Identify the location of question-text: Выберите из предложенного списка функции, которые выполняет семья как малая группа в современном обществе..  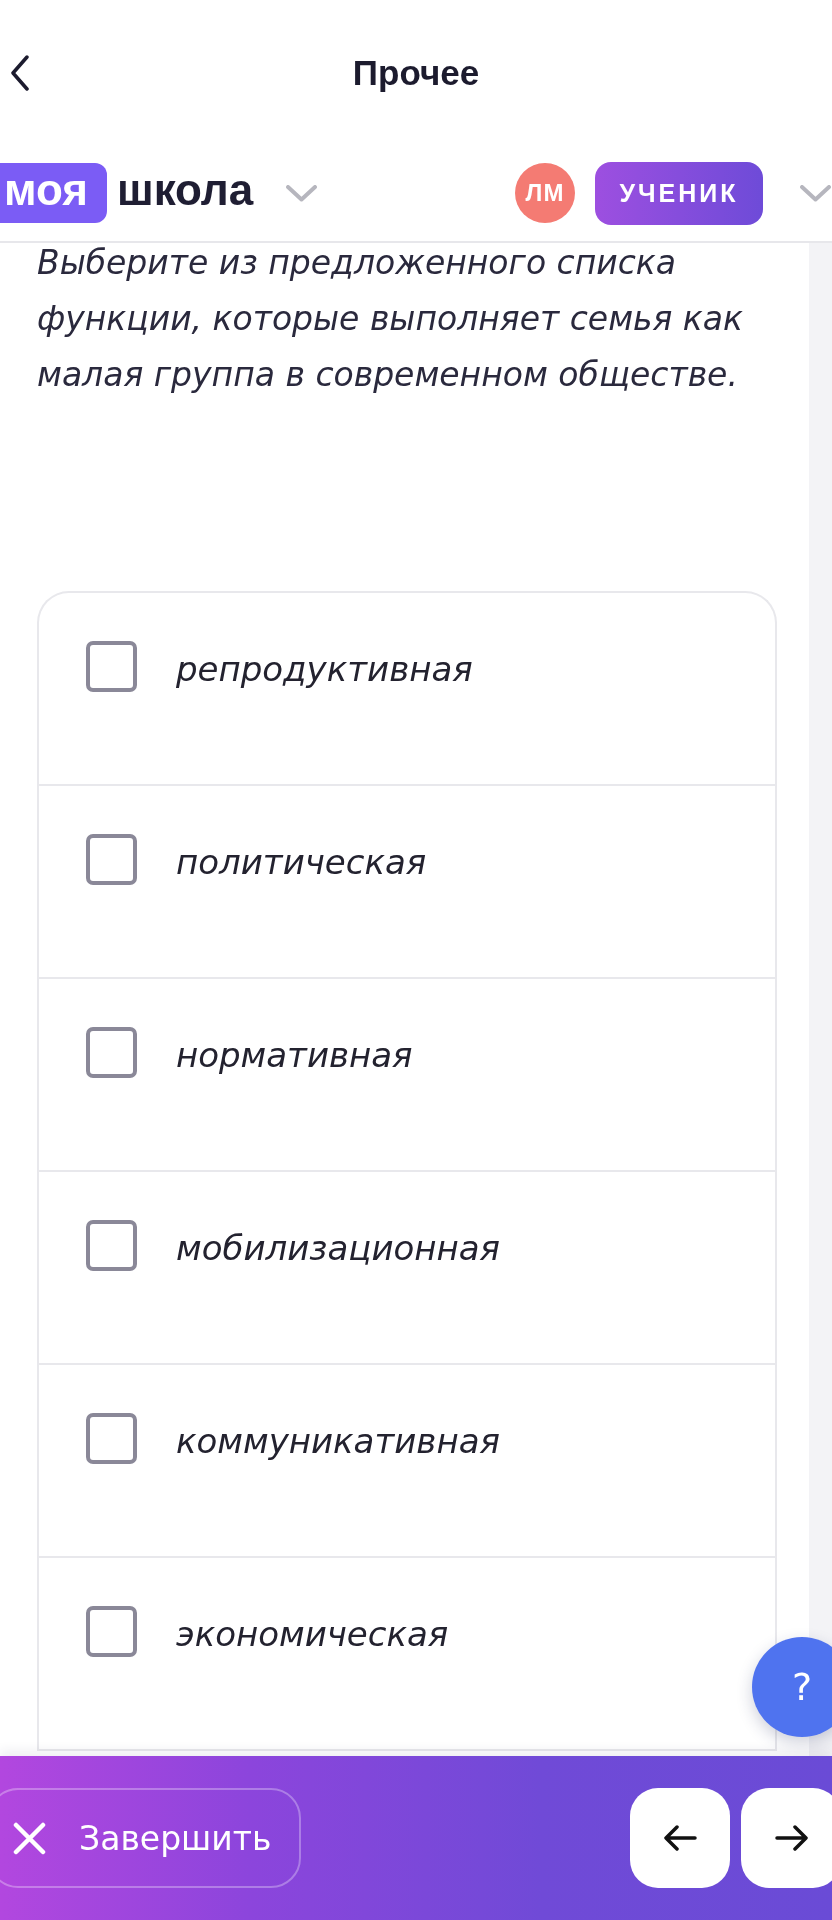
(390, 319).